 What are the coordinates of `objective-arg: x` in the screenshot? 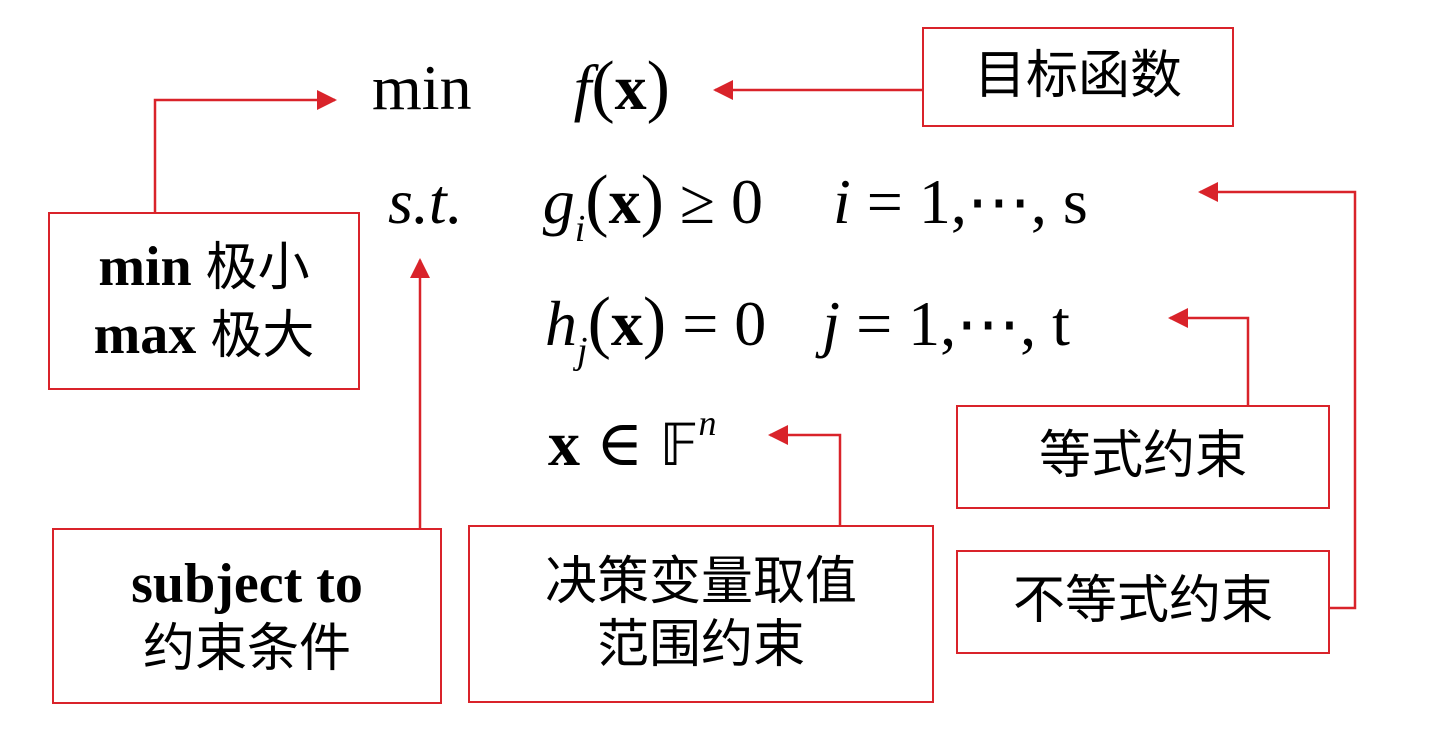 It's located at (630, 87).